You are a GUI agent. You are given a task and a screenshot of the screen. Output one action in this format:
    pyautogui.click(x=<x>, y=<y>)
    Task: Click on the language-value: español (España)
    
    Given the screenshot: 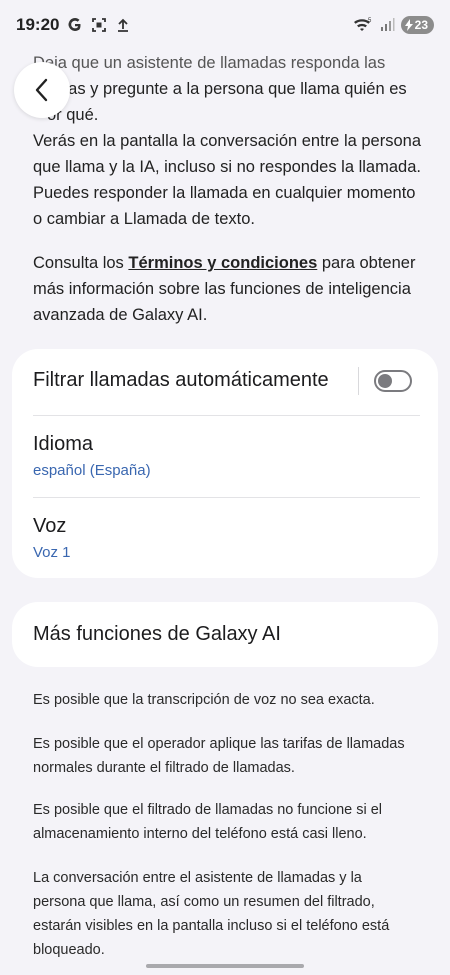 What is the action you would take?
    pyautogui.click(x=92, y=470)
    